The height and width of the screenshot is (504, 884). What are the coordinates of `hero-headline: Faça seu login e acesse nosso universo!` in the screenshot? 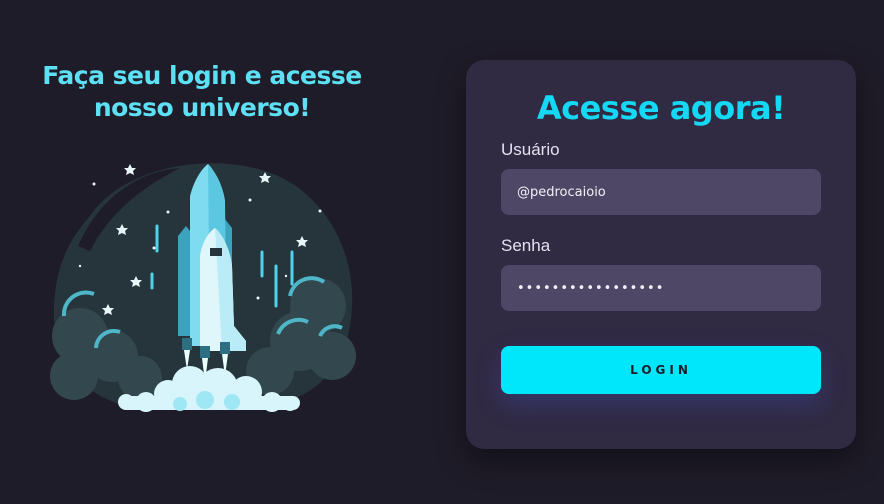 It's located at (202, 92).